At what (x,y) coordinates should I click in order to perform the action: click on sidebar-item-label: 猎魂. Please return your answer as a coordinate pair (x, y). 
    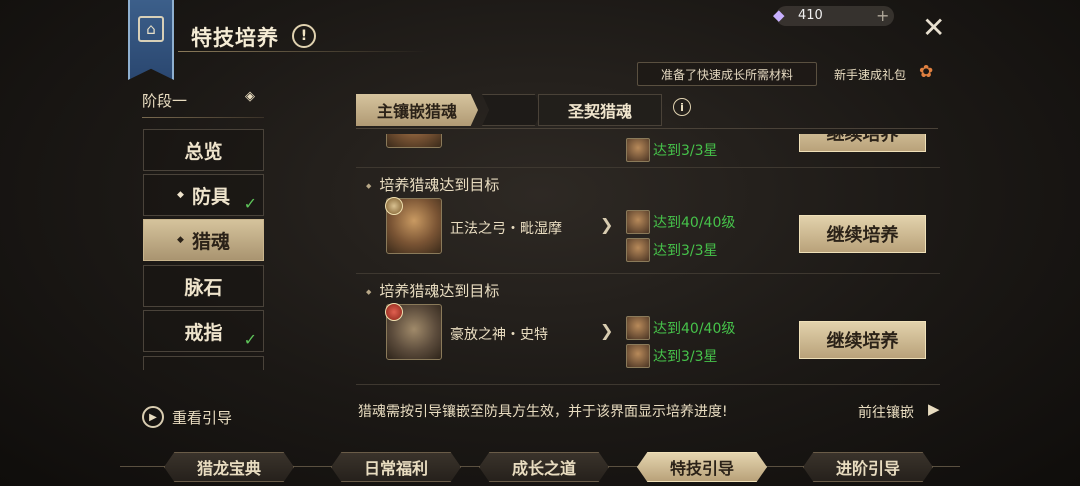
    Looking at the image, I should click on (210, 241).